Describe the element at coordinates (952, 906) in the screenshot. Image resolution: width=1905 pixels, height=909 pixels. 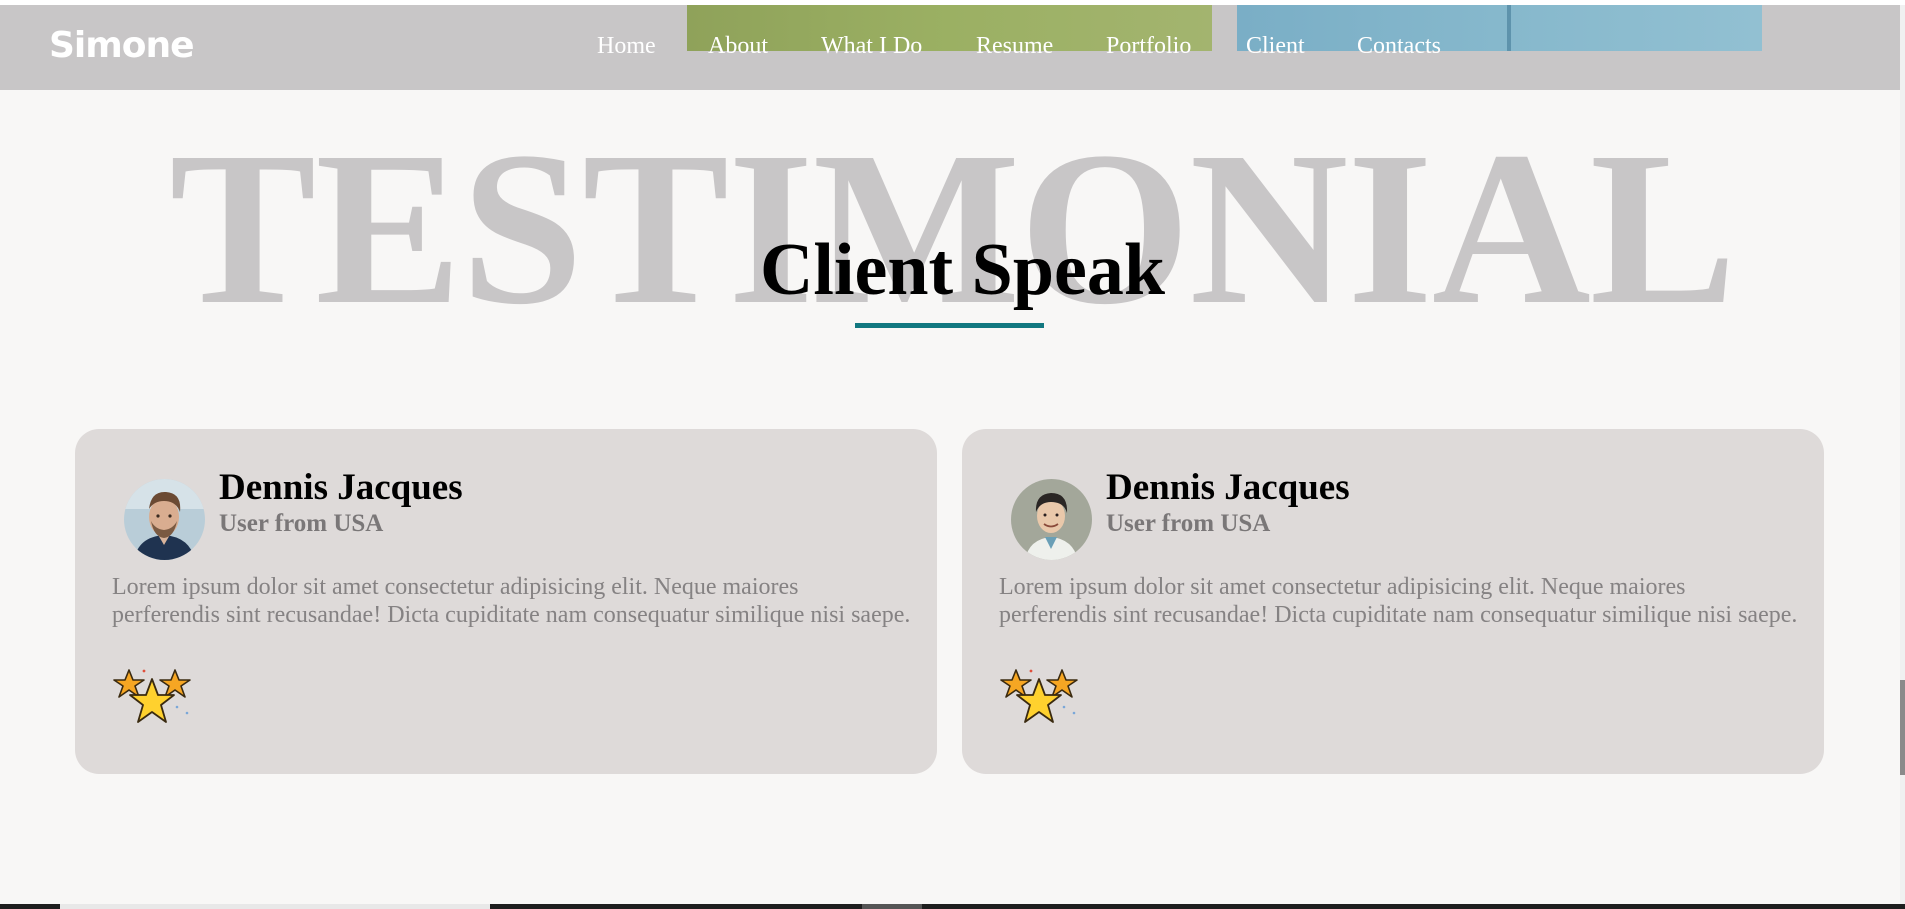
I see `bottom-strip` at that location.